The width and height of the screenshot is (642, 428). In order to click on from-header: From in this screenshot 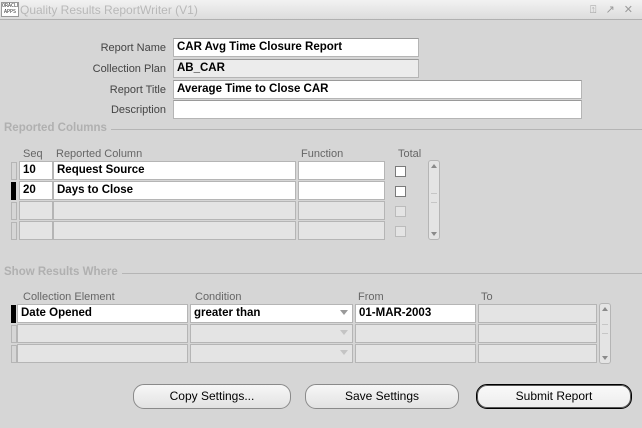, I will do `click(371, 297)`.